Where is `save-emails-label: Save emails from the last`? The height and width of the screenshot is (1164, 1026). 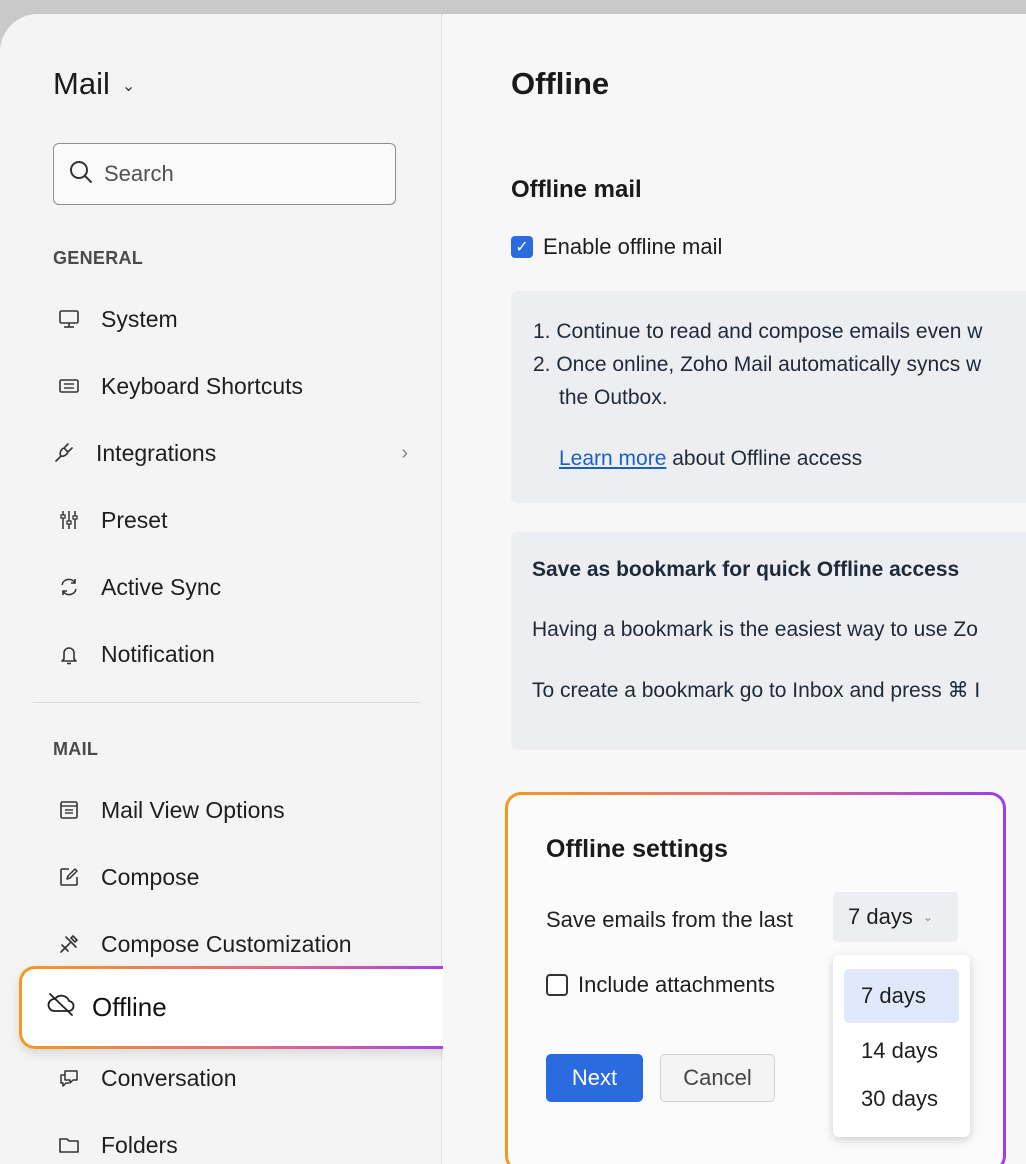
save-emails-label: Save emails from the last is located at coordinates (669, 919).